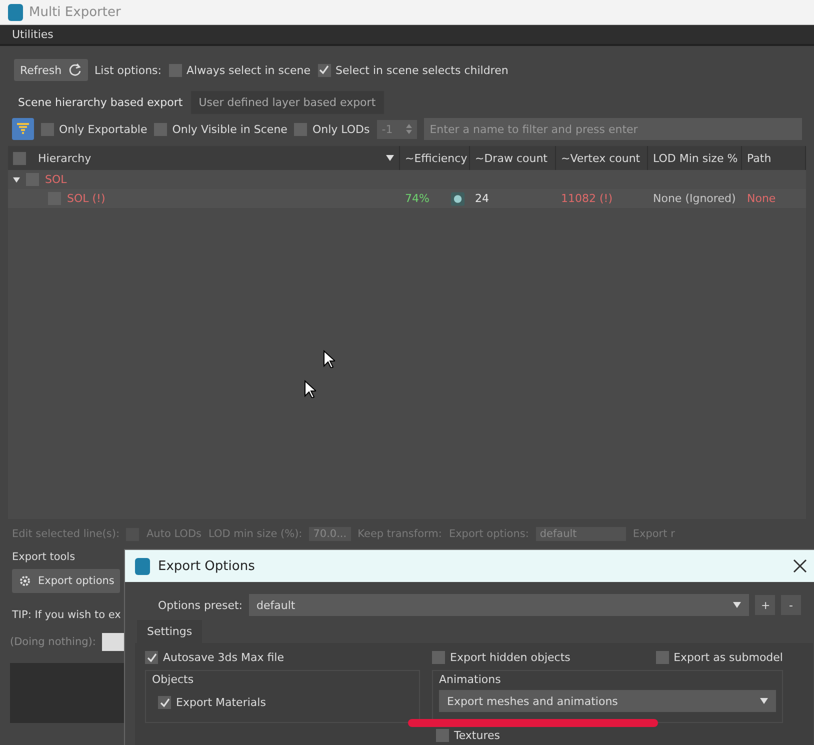 Image resolution: width=814 pixels, height=745 pixels. I want to click on sort-arrow-icon, so click(390, 158).